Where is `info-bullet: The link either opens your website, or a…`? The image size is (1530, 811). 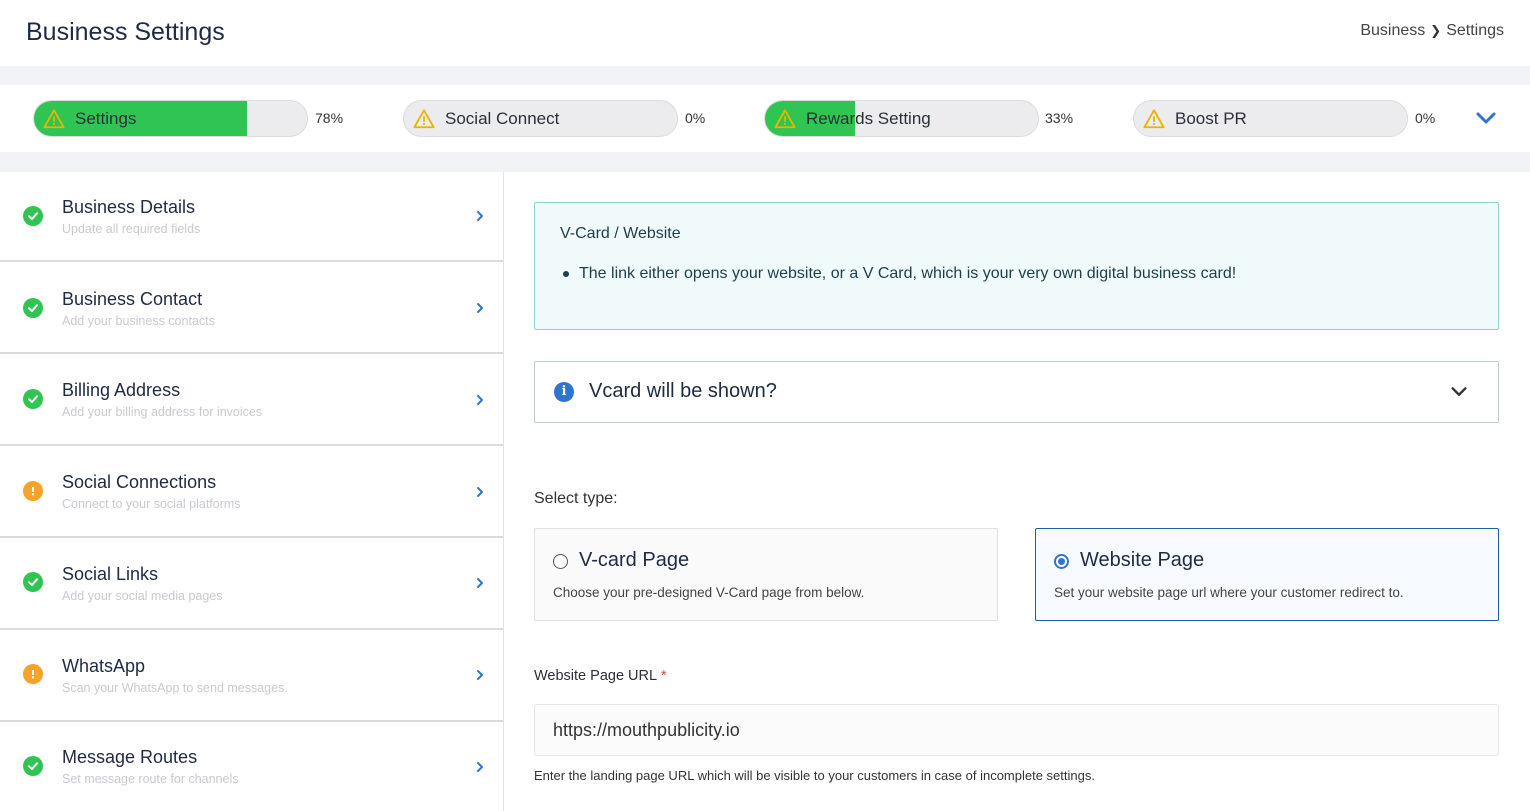
info-bullet: The link either opens your website, or a… is located at coordinates (899, 274).